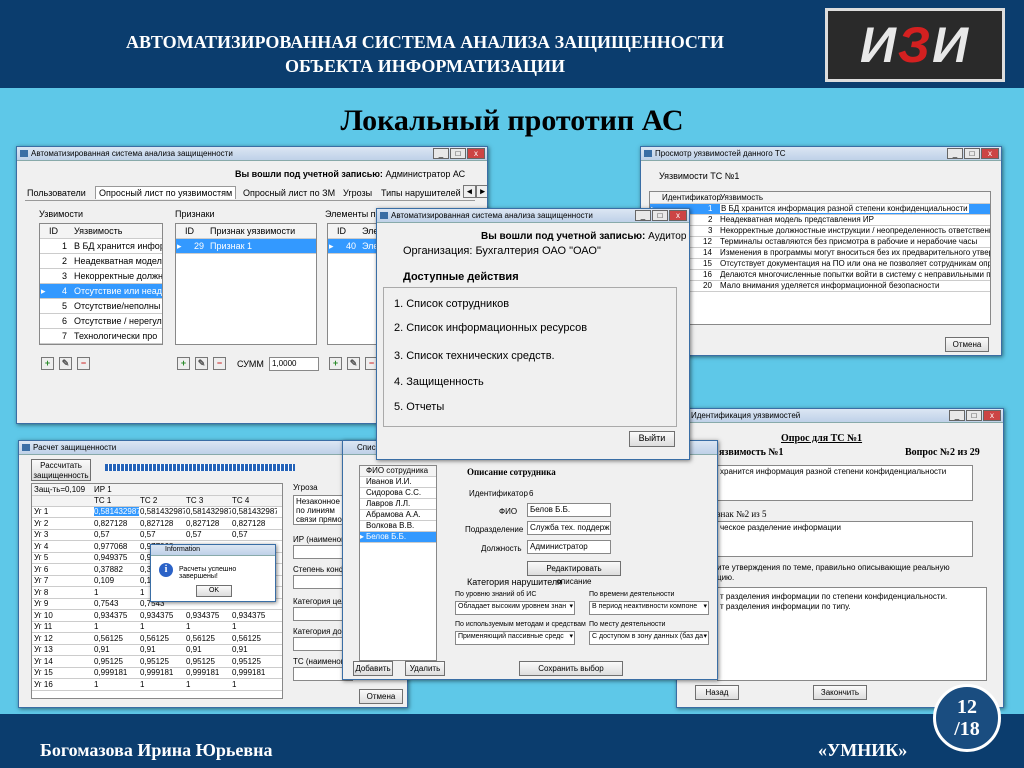 The width and height of the screenshot is (1024, 768). Describe the element at coordinates (820, 220) in the screenshot. I see `table-row: 2 Неадекватная модель представления ИР` at that location.